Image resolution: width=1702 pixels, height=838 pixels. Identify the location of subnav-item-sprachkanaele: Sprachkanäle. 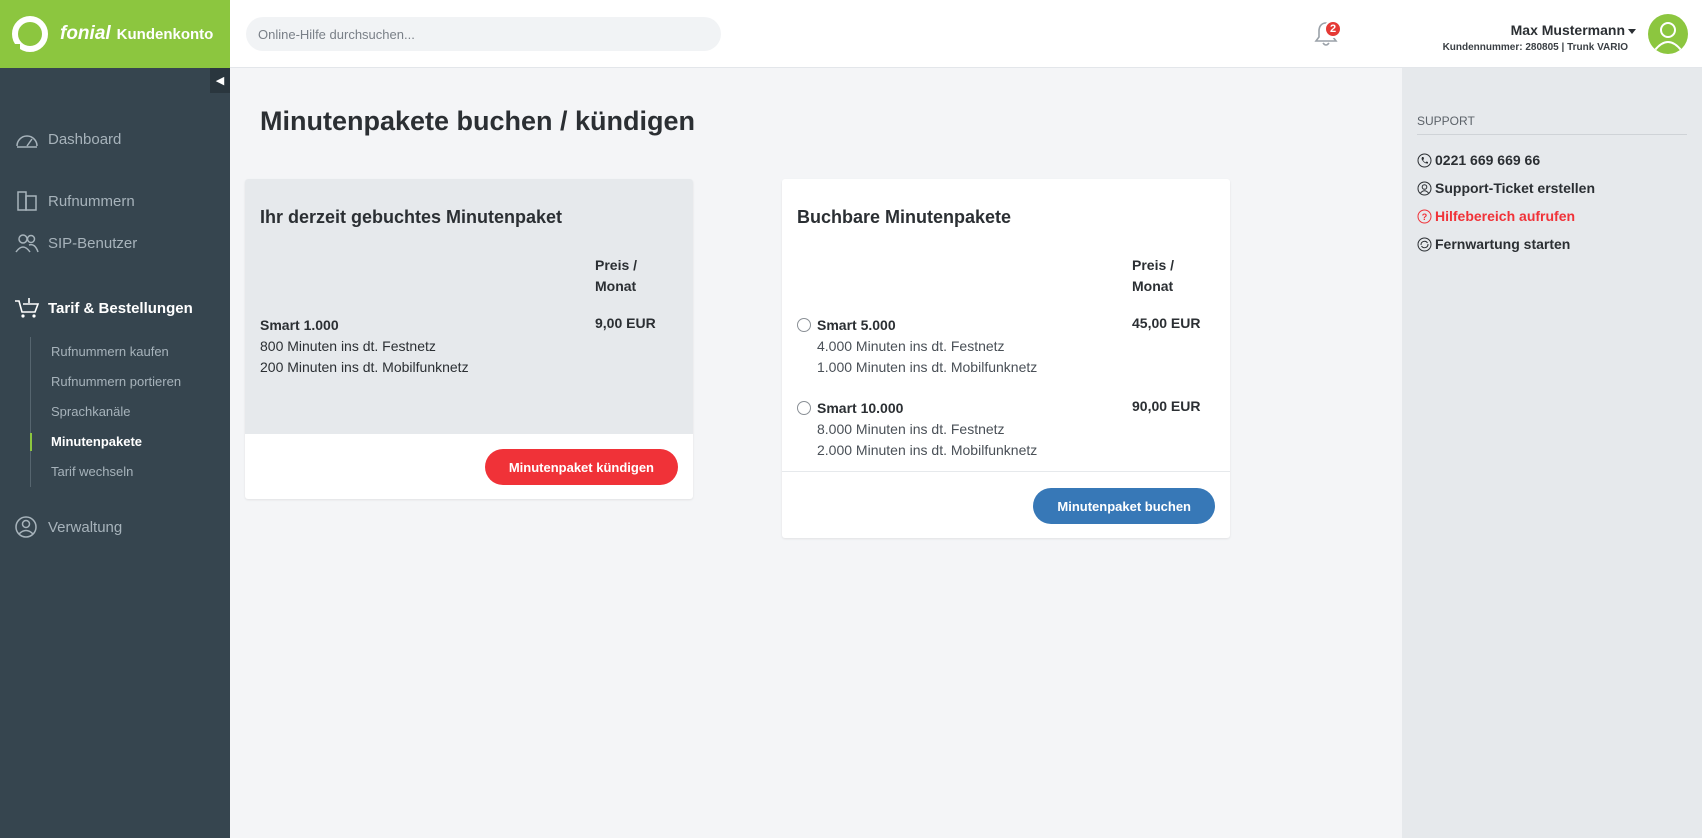
(125, 412).